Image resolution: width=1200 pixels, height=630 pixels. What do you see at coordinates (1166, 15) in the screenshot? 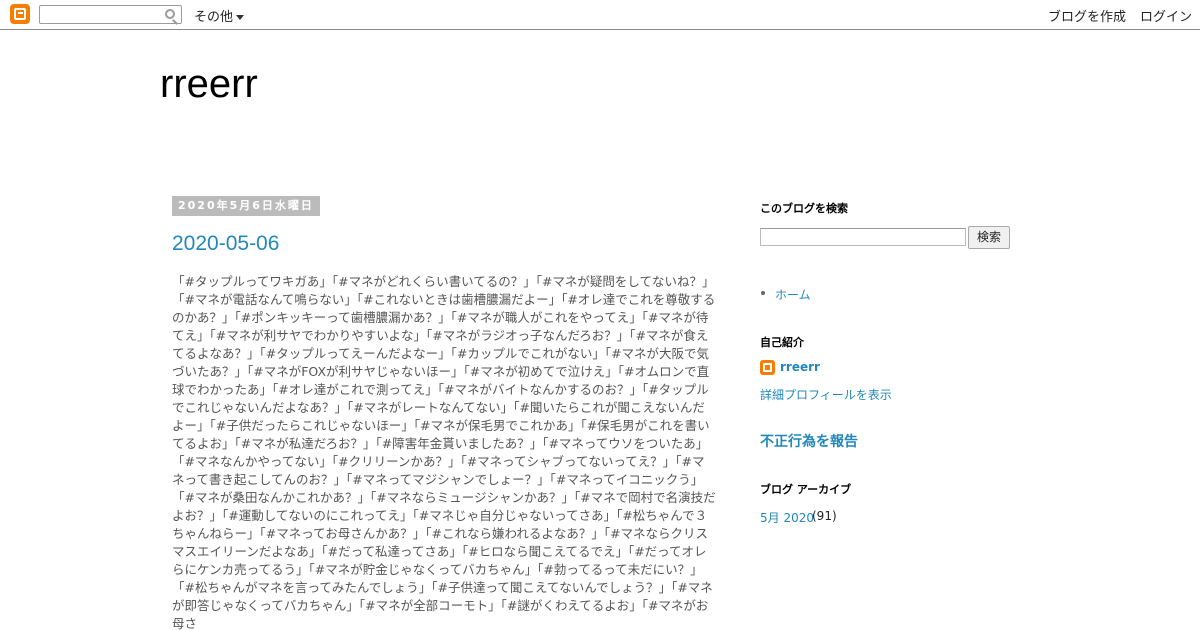
I see `login-link: ログイン` at bounding box center [1166, 15].